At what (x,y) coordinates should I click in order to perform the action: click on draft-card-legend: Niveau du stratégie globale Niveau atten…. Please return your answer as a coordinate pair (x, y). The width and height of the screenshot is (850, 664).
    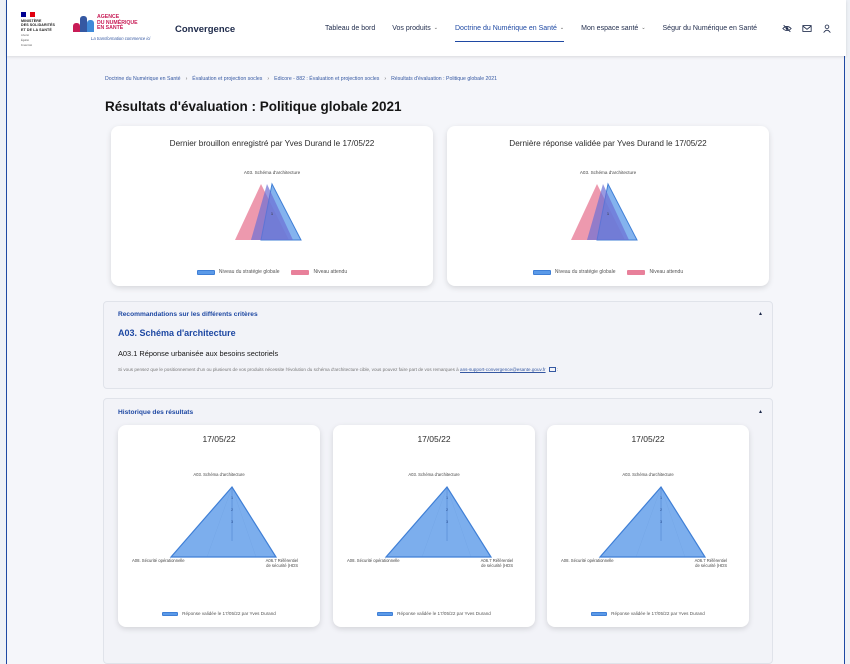
    Looking at the image, I should click on (272, 272).